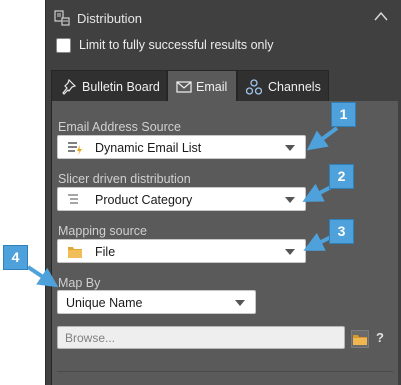 This screenshot has height=385, width=401. I want to click on email-address-source-dropdown: Dynamic Email List, so click(181, 147).